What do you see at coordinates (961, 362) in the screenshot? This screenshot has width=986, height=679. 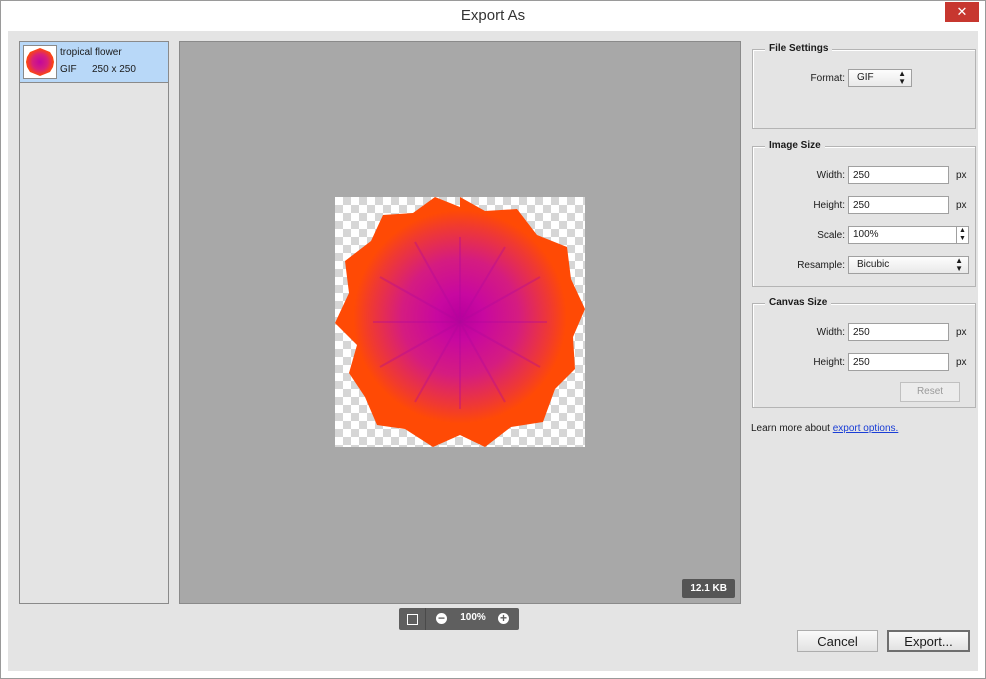 I see `canvas-height-unit: px` at bounding box center [961, 362].